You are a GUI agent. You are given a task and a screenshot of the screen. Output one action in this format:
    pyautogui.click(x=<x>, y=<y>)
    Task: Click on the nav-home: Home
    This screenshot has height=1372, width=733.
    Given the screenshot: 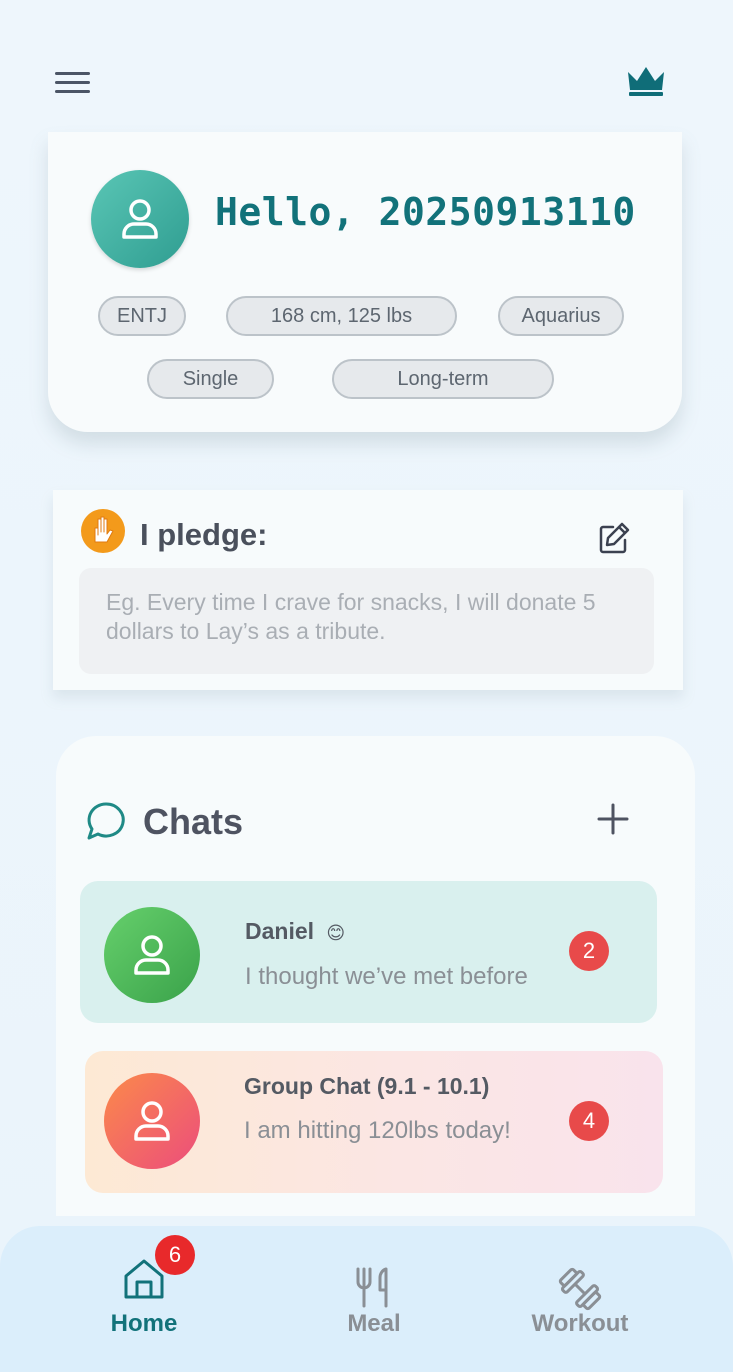 What is the action you would take?
    pyautogui.click(x=144, y=1301)
    